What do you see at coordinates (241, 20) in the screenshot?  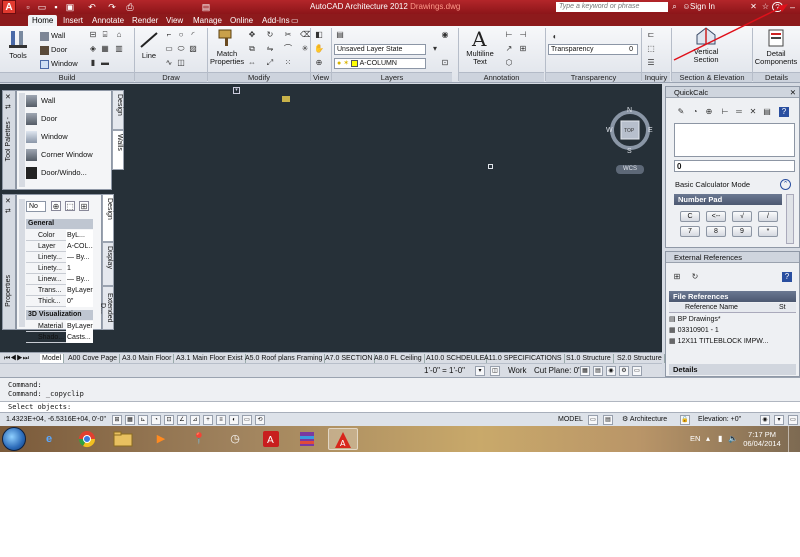 I see `tab-online: Online` at bounding box center [241, 20].